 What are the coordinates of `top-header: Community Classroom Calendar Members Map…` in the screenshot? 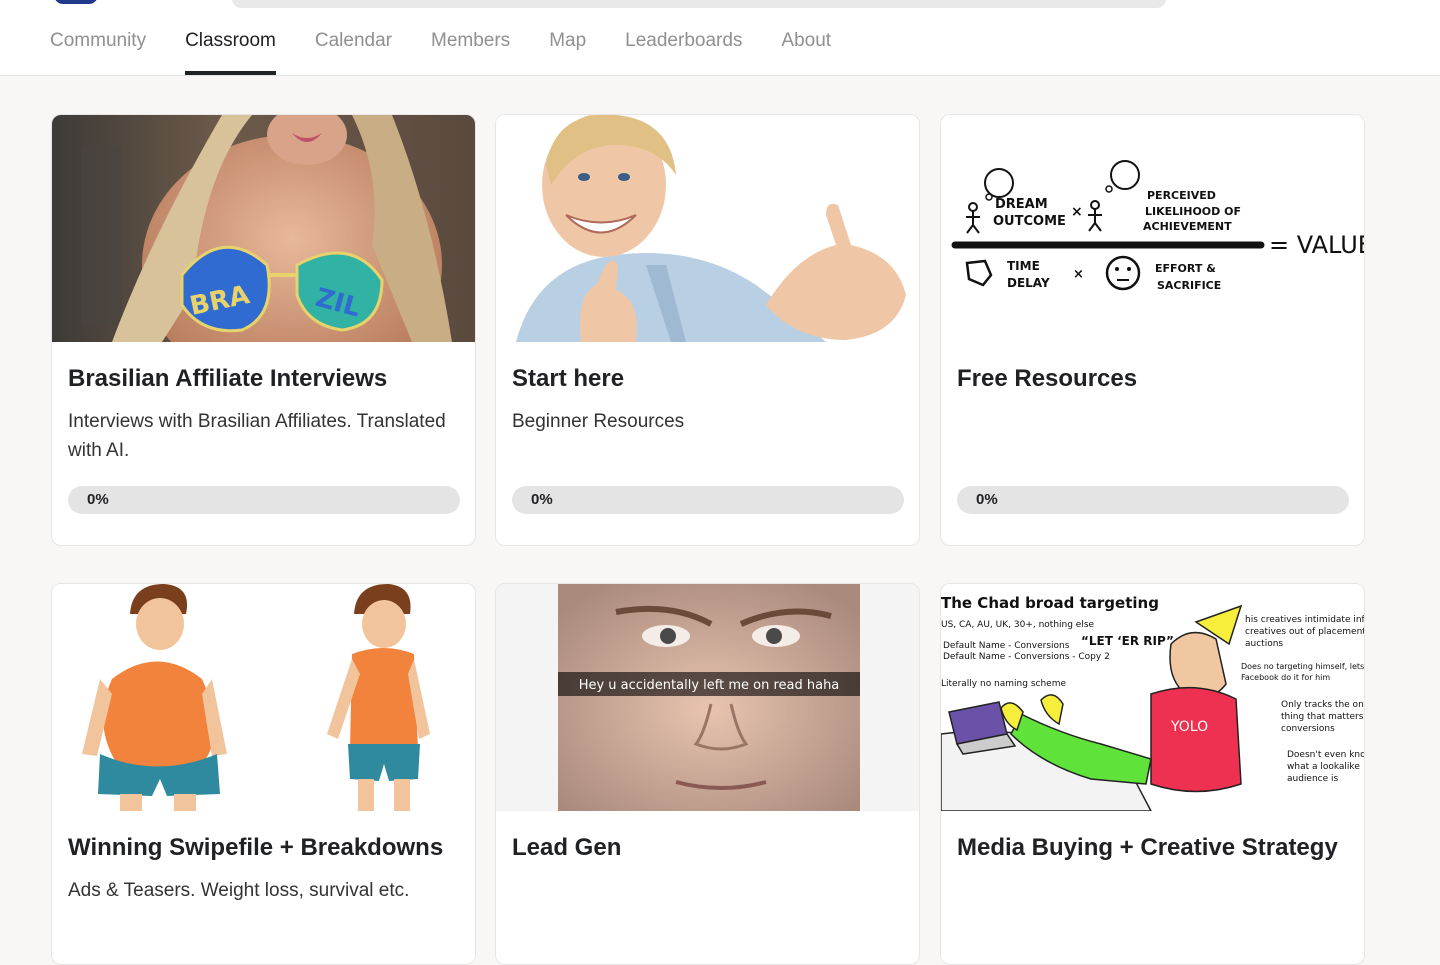 It's located at (720, 38).